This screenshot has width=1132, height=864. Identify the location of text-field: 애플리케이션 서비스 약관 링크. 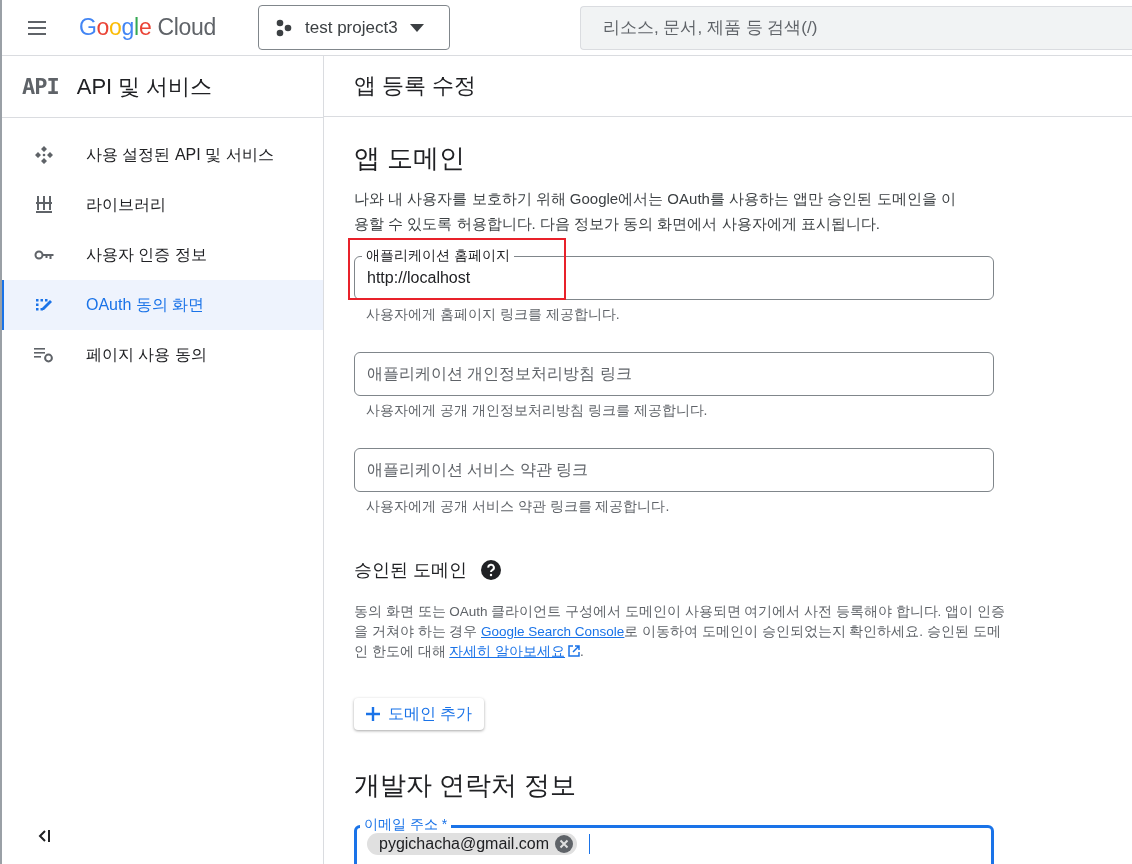
(674, 470).